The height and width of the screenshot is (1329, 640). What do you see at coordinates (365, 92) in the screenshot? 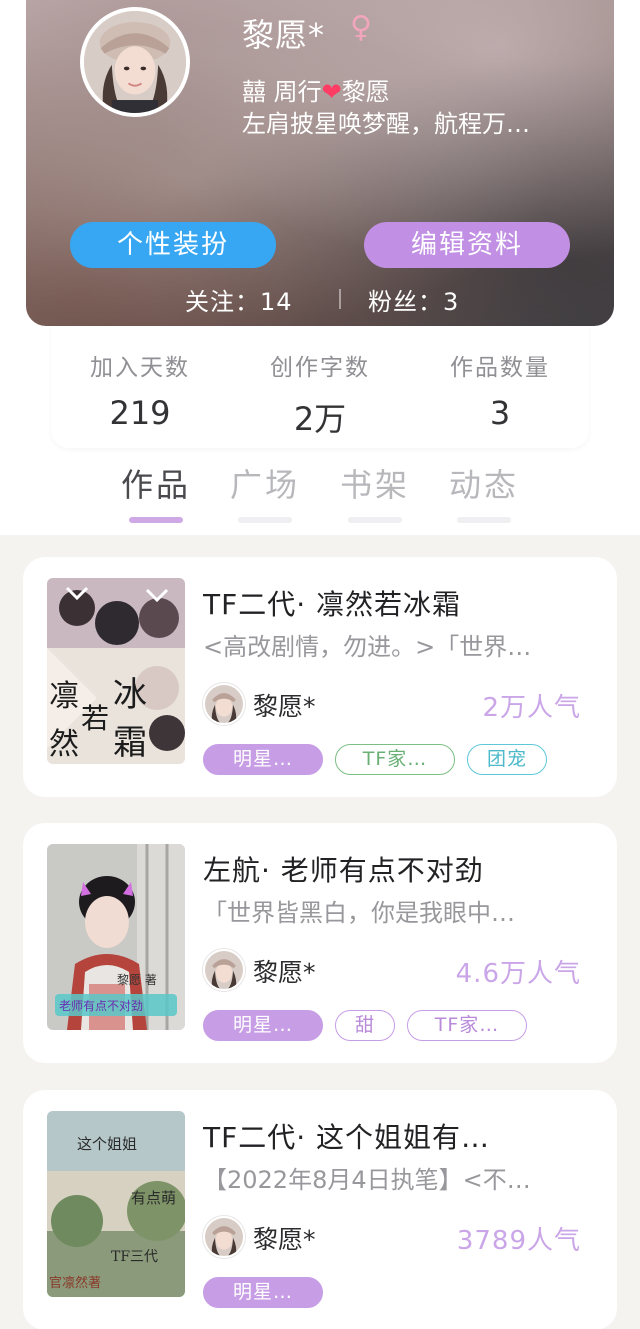
I see `bio-text-b: 黎愿` at bounding box center [365, 92].